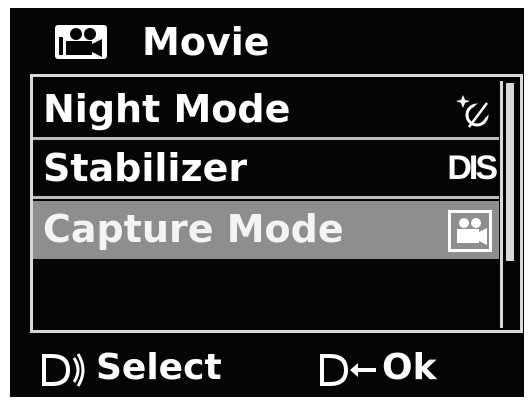  Describe the element at coordinates (63, 370) in the screenshot. I see `dial-icon` at that location.